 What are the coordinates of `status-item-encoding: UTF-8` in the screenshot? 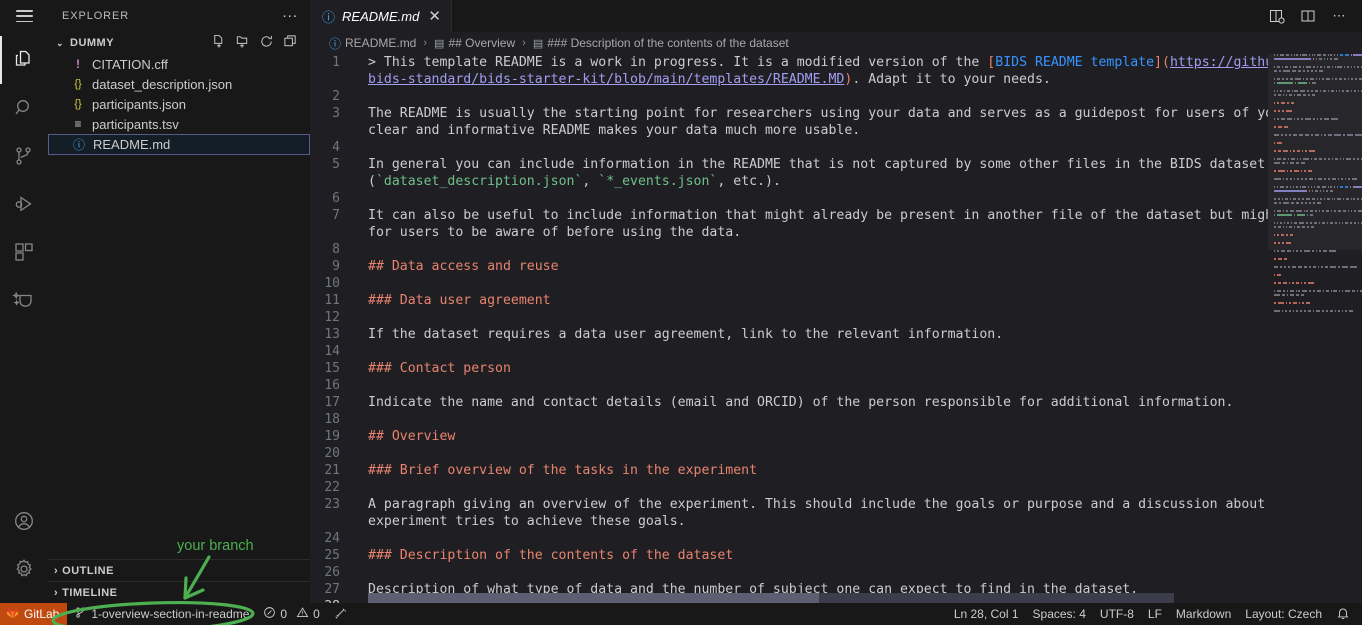 It's located at (1117, 614).